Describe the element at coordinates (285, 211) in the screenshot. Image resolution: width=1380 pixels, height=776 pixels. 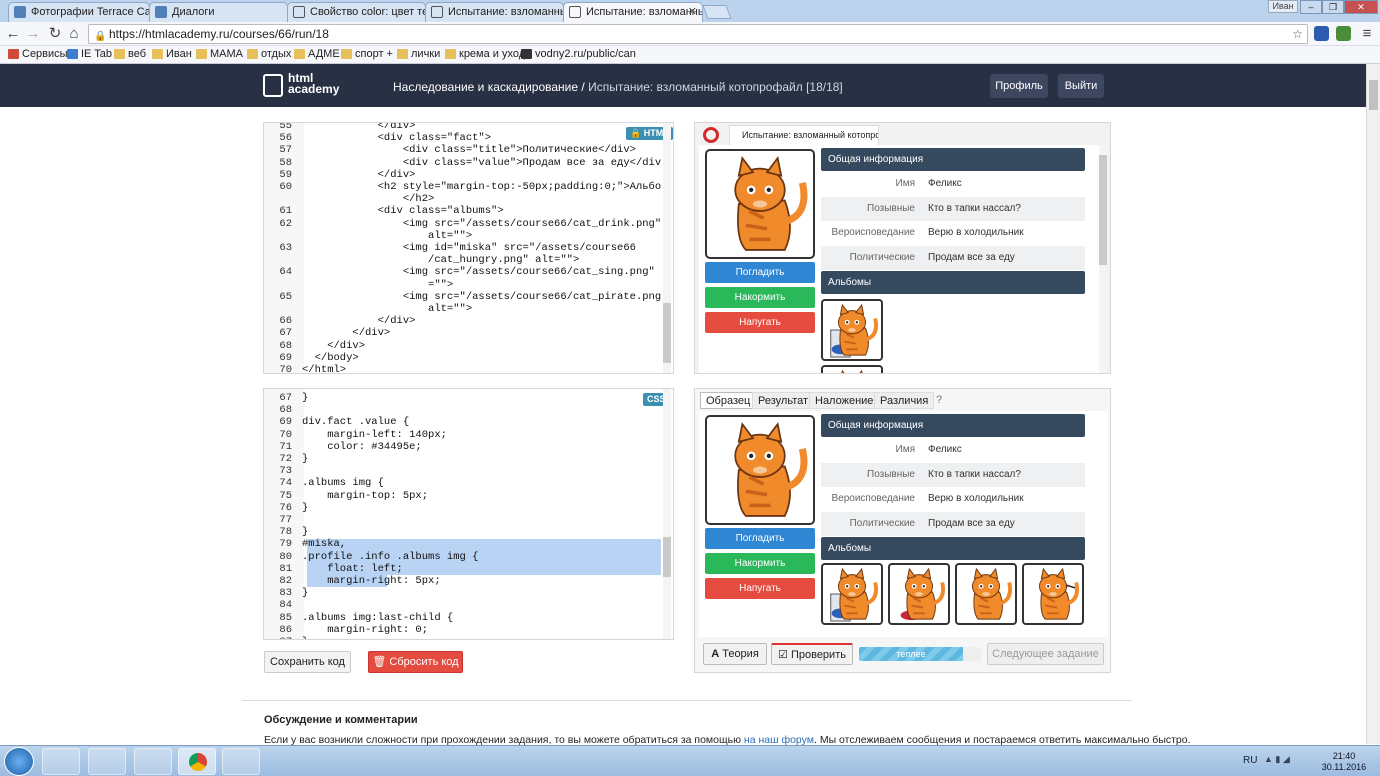
I see `line-number: 61` at that location.